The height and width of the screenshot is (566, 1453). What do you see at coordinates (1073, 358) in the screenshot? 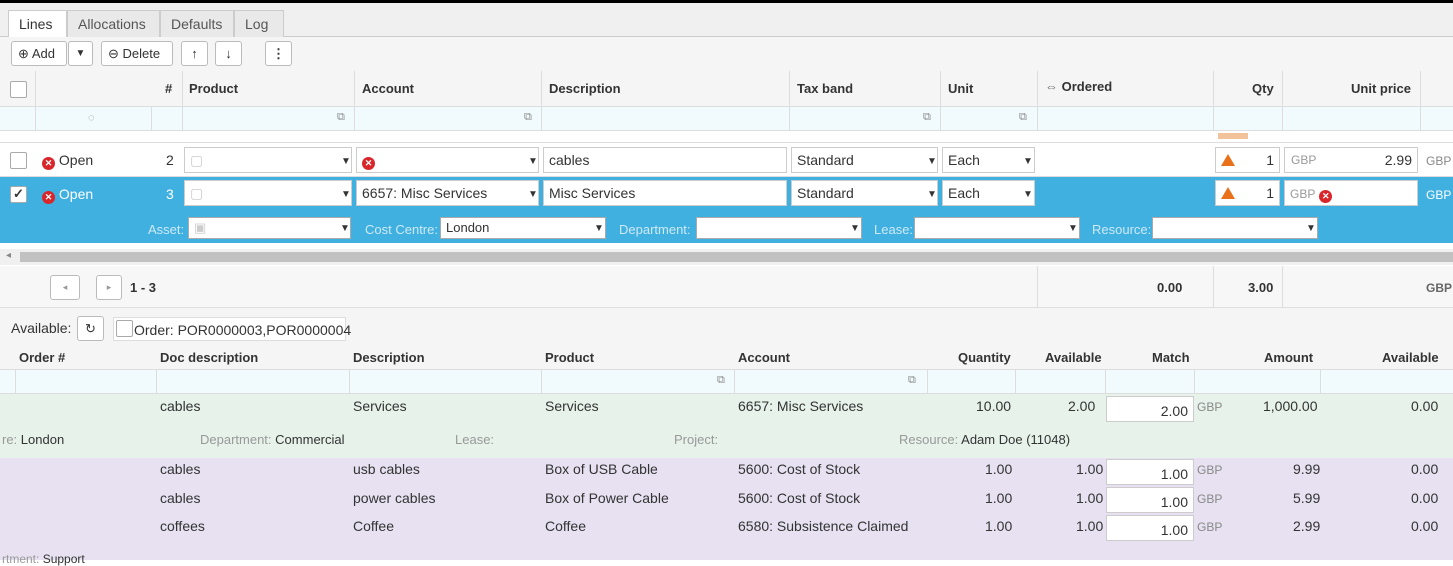
I see `col-available: Available` at bounding box center [1073, 358].